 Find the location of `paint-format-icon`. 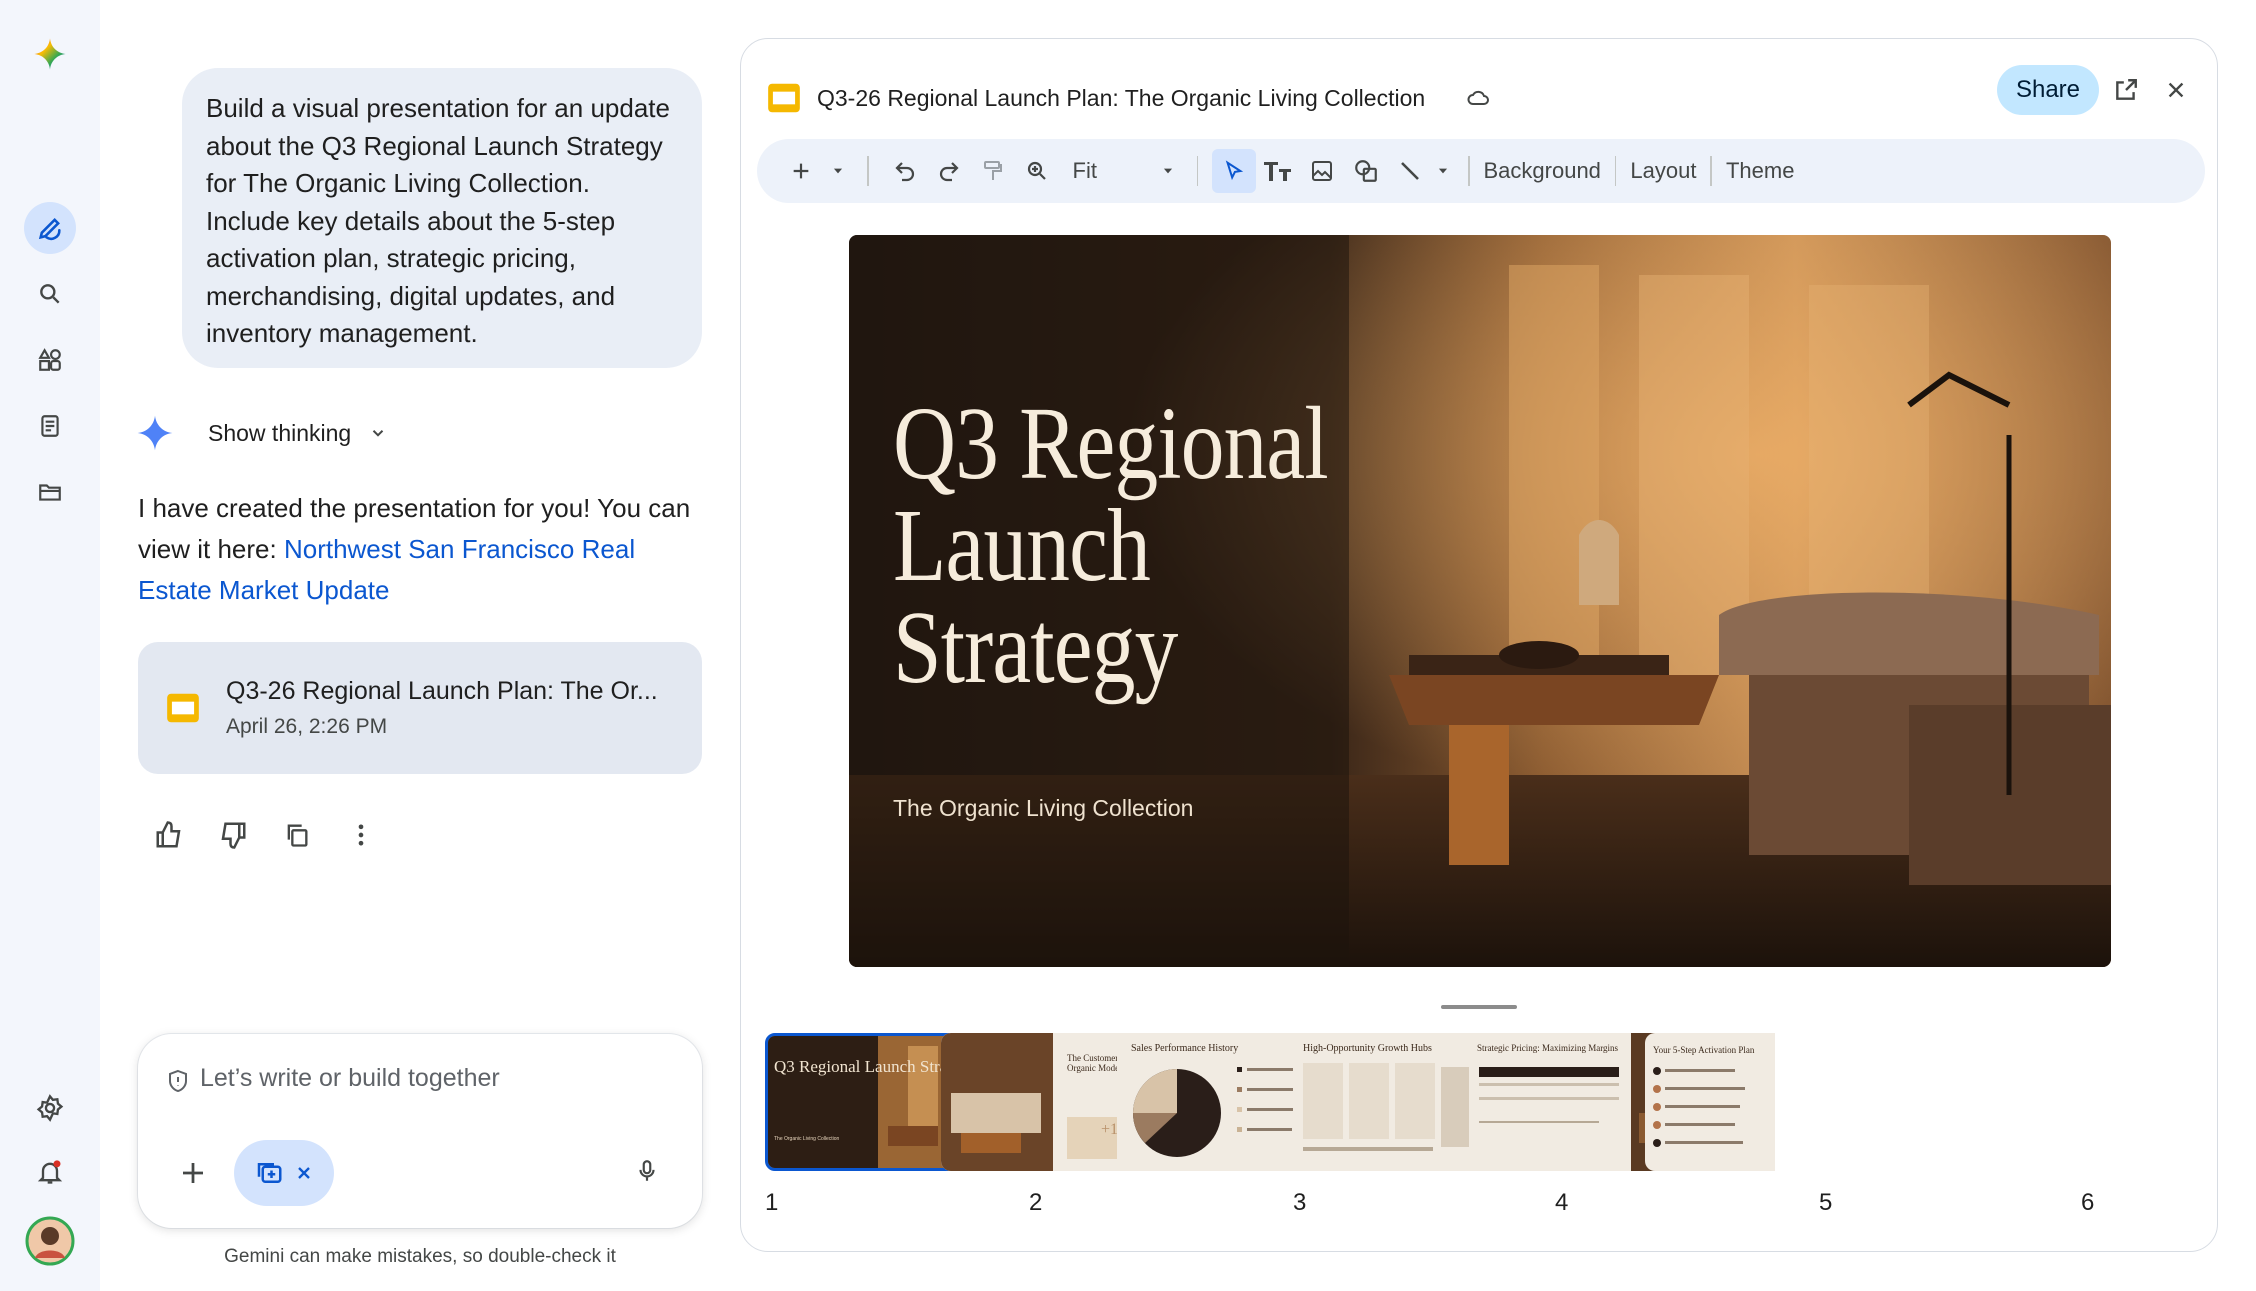

paint-format-icon is located at coordinates (993, 171).